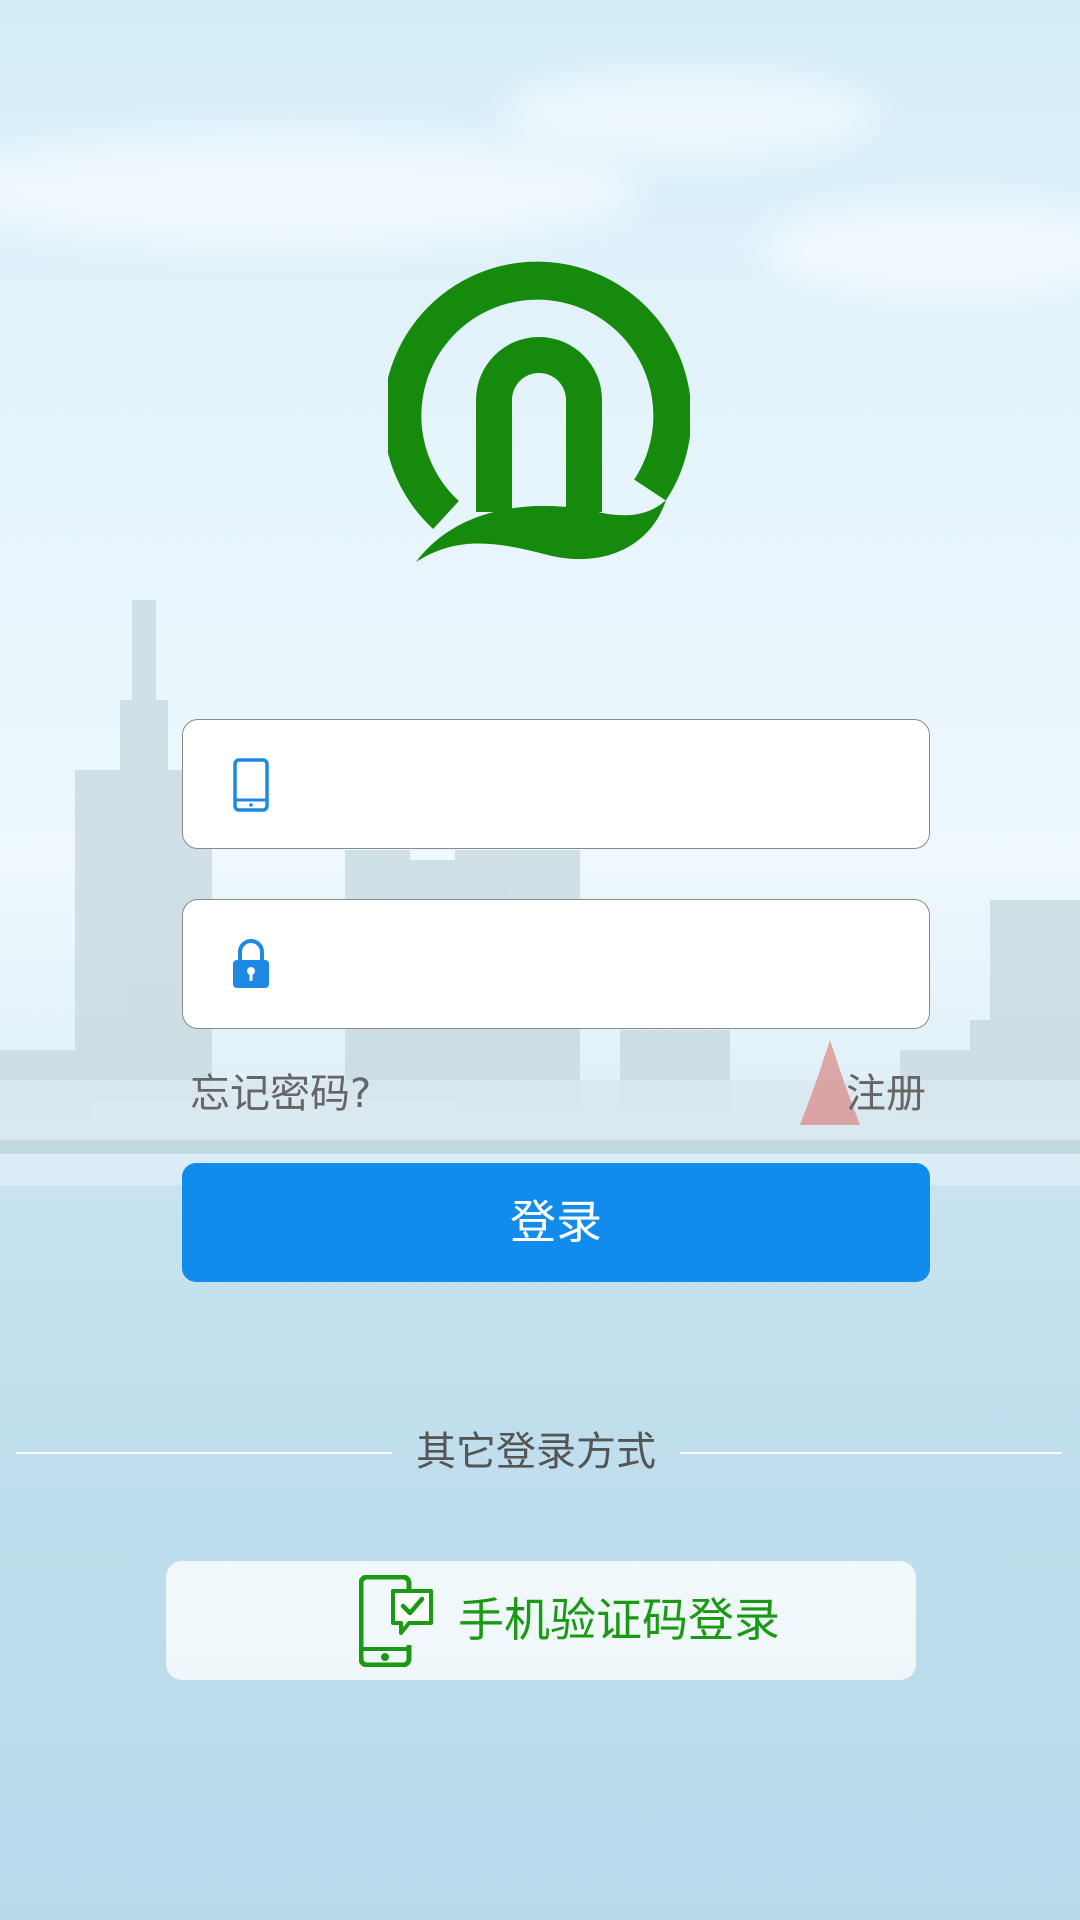  I want to click on divider-line-left, so click(204, 1453).